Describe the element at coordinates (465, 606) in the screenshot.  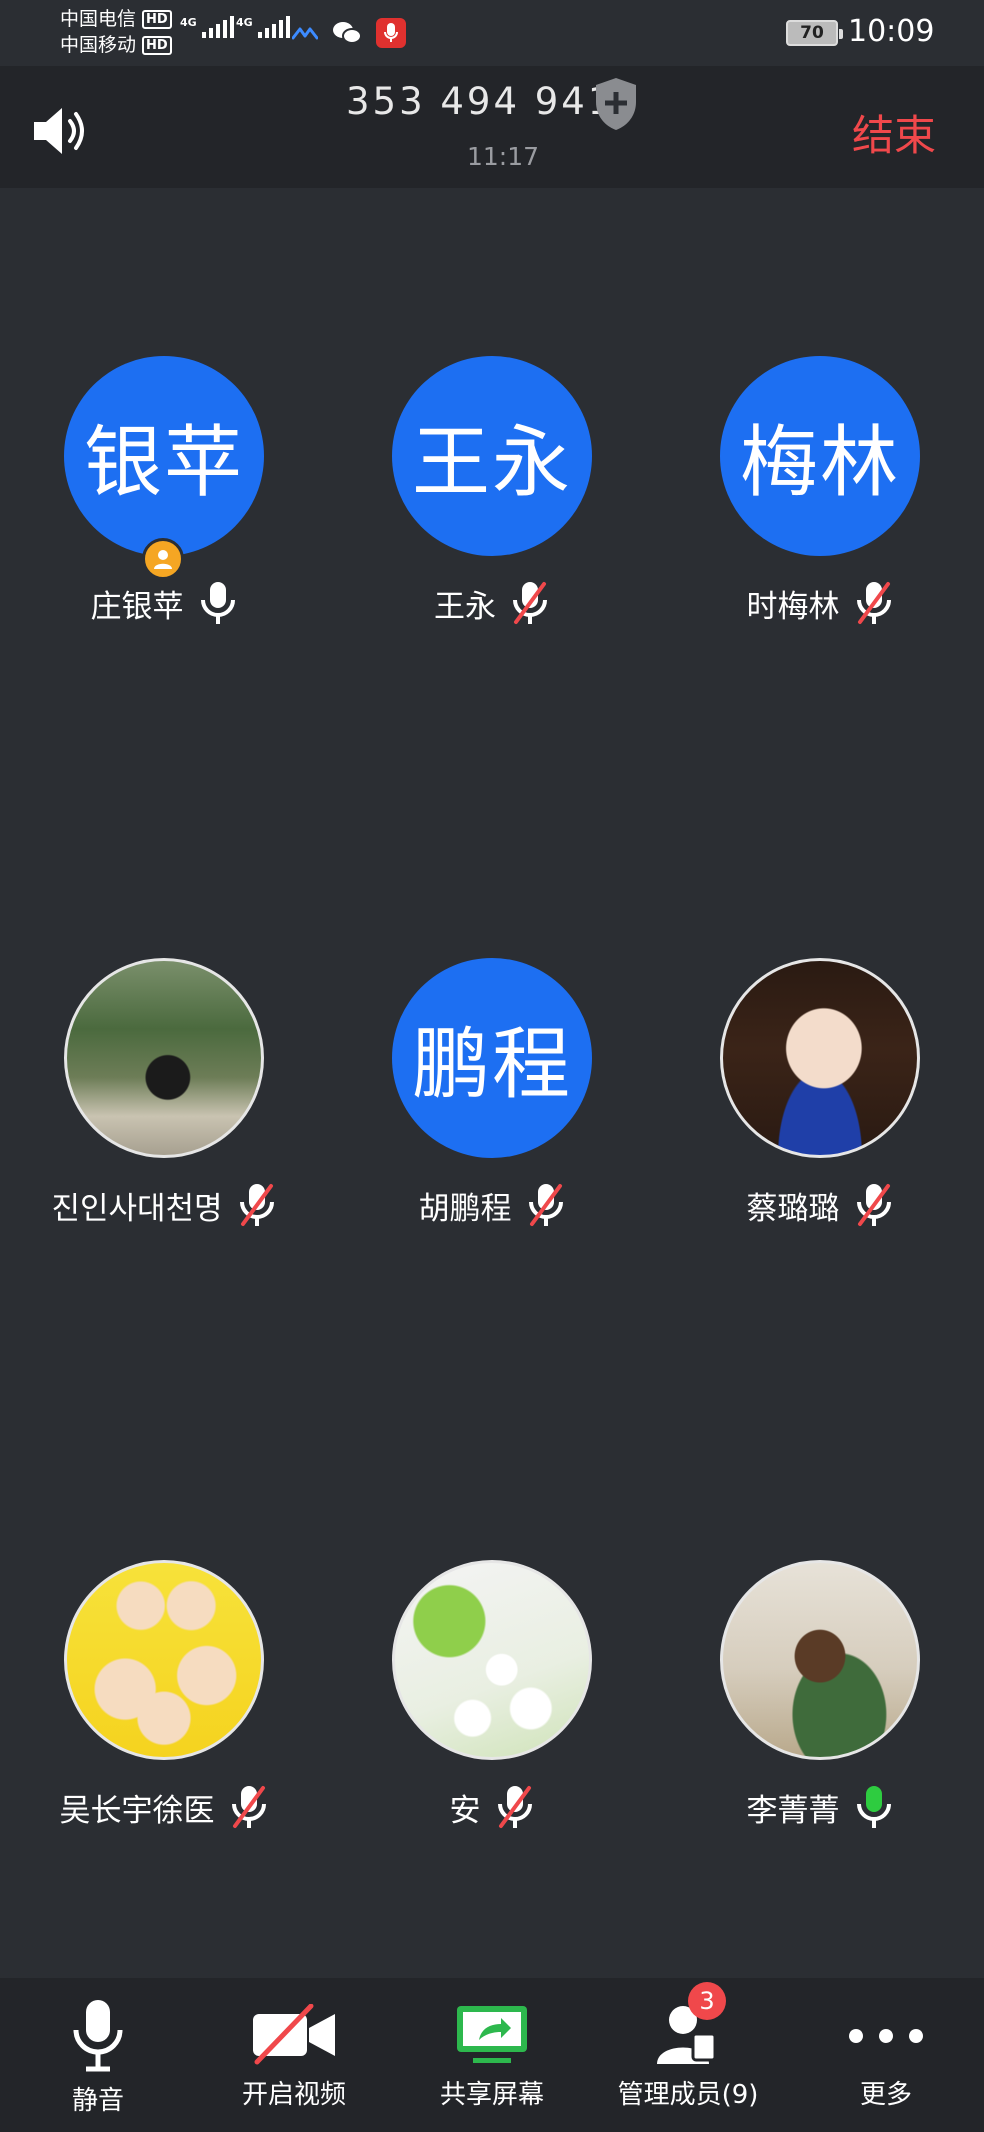
I see `participant-name: 王永` at that location.